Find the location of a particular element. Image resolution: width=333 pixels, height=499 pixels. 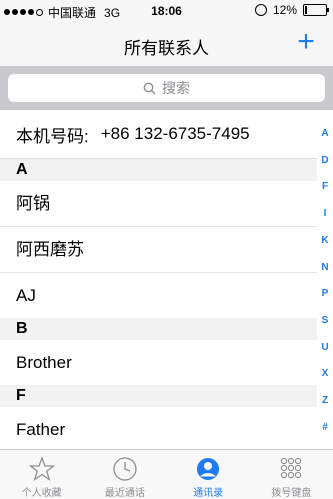

tab-bar: 个人收藏 最近通话 通讯录 拨号键盘 is located at coordinates (166, 474).